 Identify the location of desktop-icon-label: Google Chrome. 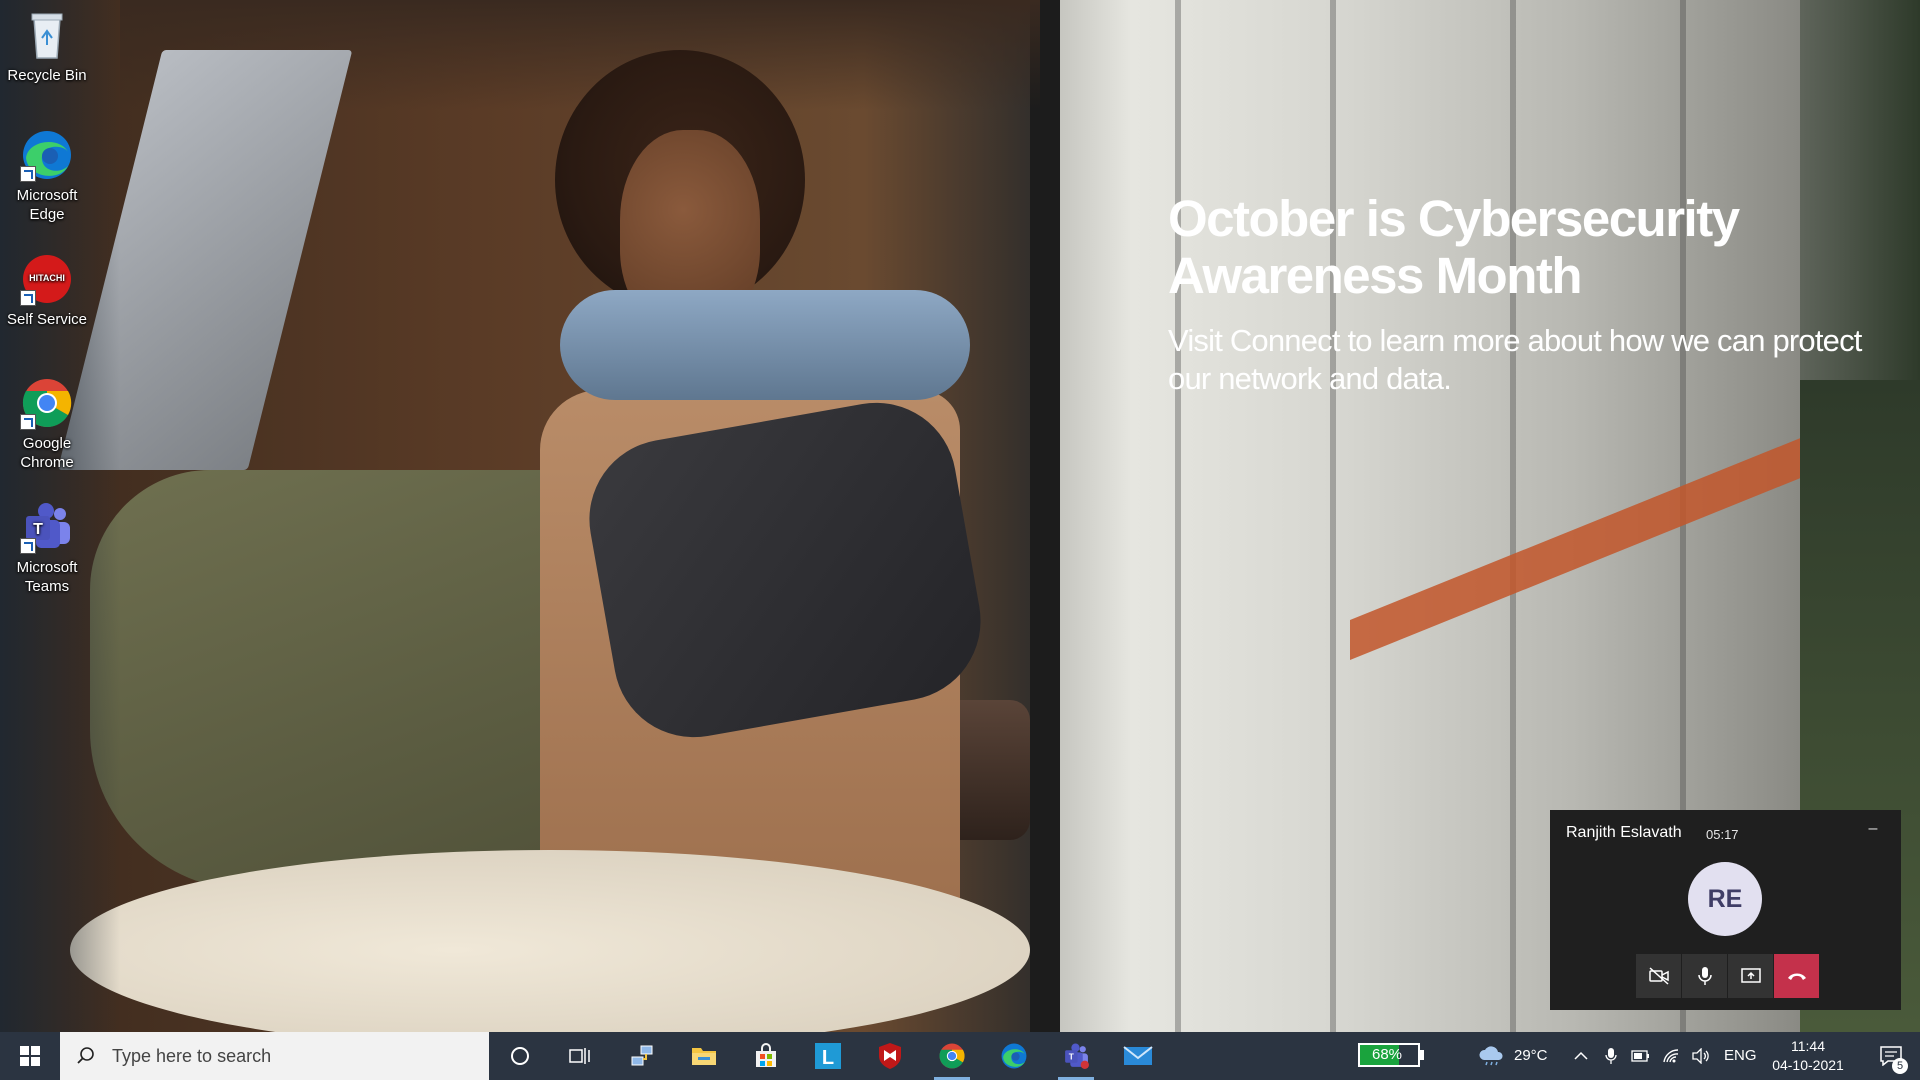
(47, 453).